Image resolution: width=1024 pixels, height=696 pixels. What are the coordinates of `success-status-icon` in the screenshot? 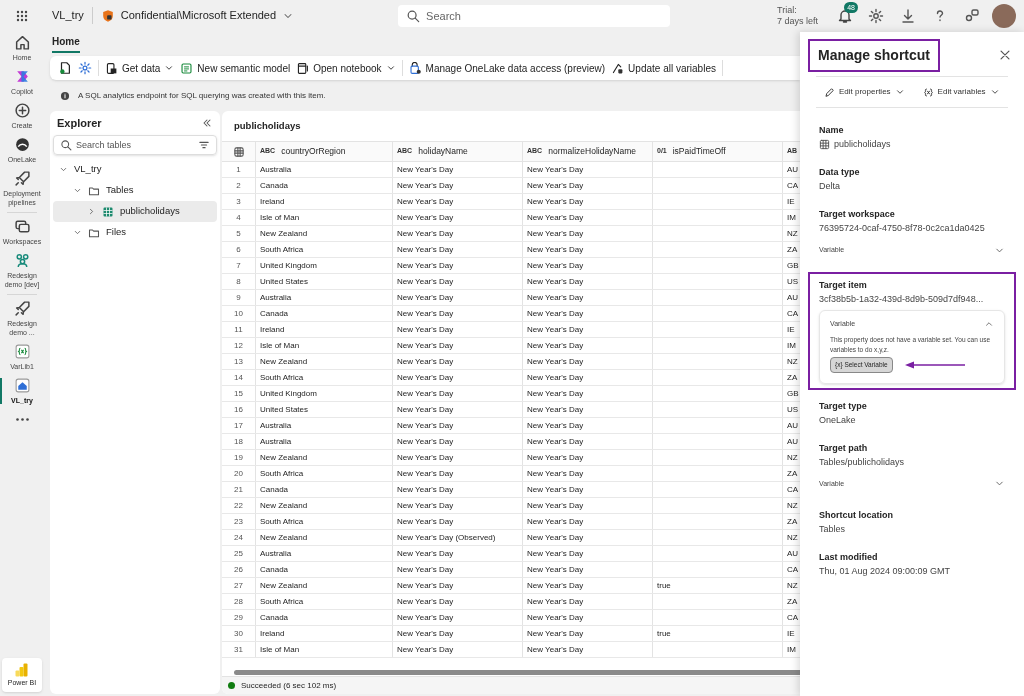 It's located at (231, 685).